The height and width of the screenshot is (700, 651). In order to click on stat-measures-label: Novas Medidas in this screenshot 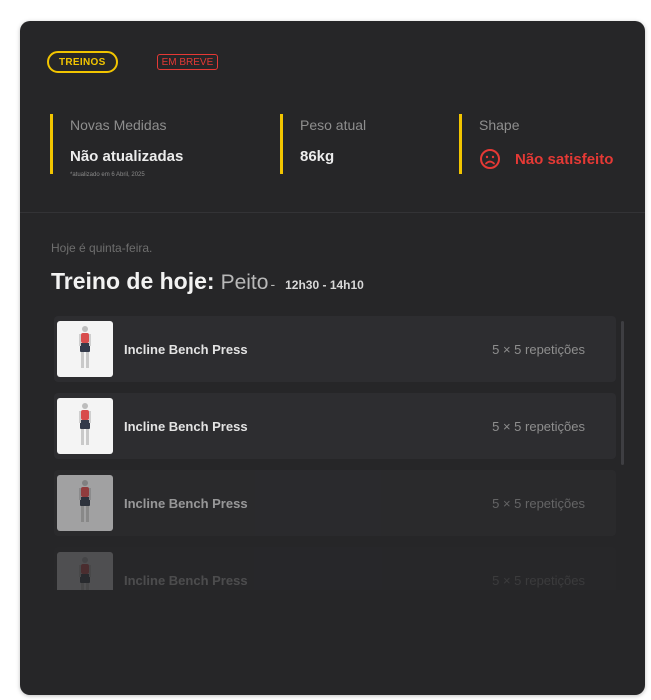, I will do `click(118, 125)`.